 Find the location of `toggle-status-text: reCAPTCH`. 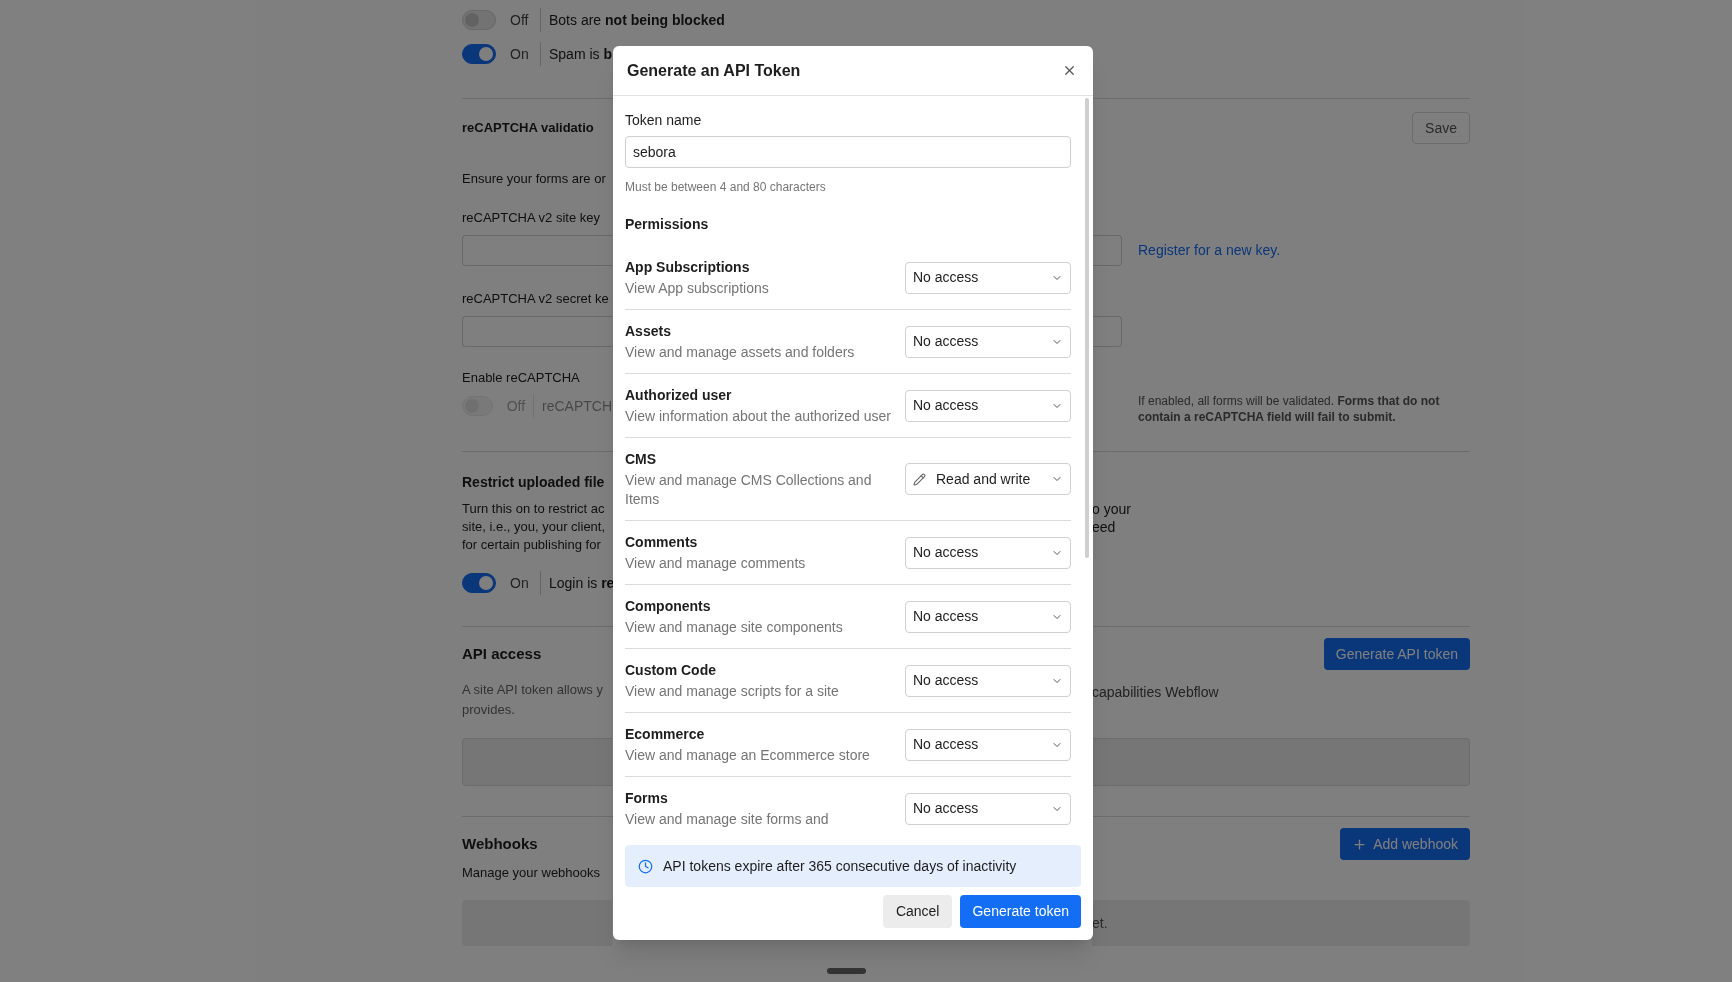

toggle-status-text: reCAPTCH is located at coordinates (577, 406).